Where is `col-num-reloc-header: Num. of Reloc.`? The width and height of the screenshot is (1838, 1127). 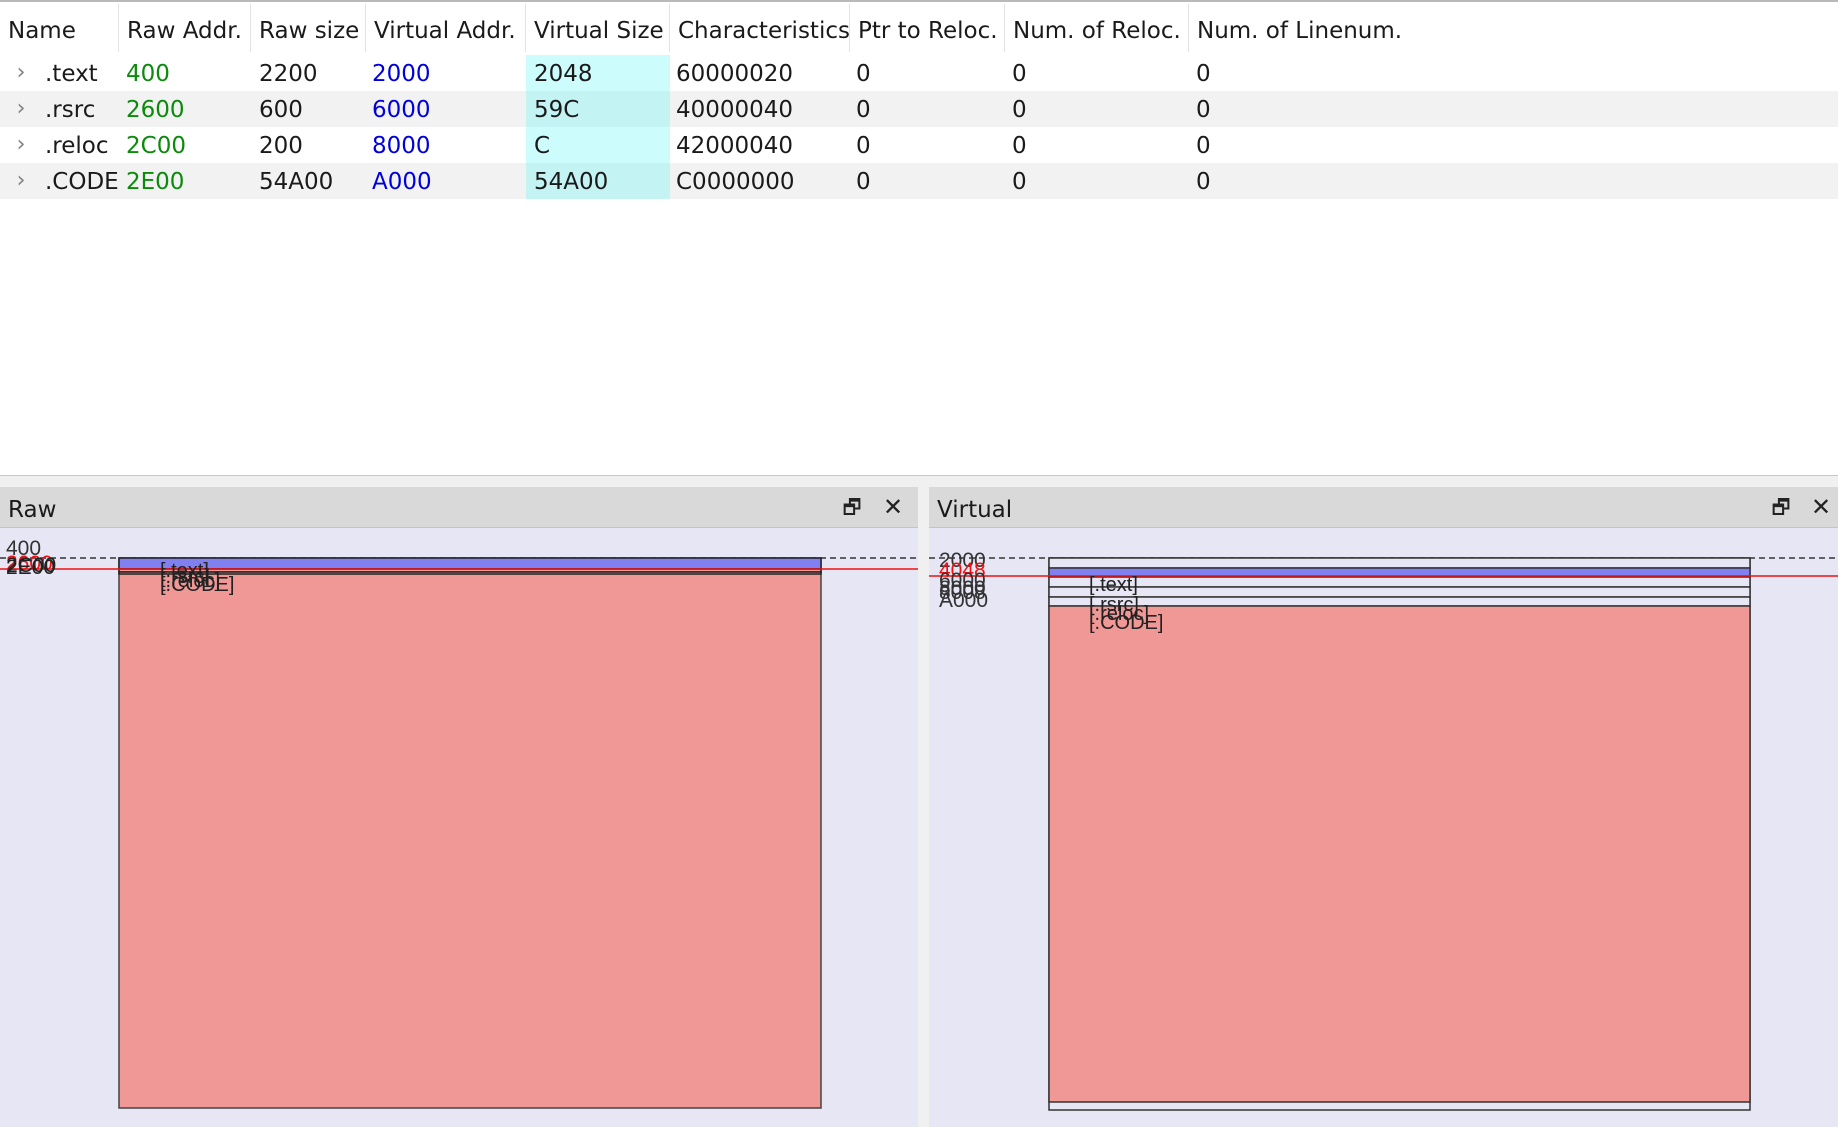
col-num-reloc-header: Num. of Reloc. is located at coordinates (1097, 28).